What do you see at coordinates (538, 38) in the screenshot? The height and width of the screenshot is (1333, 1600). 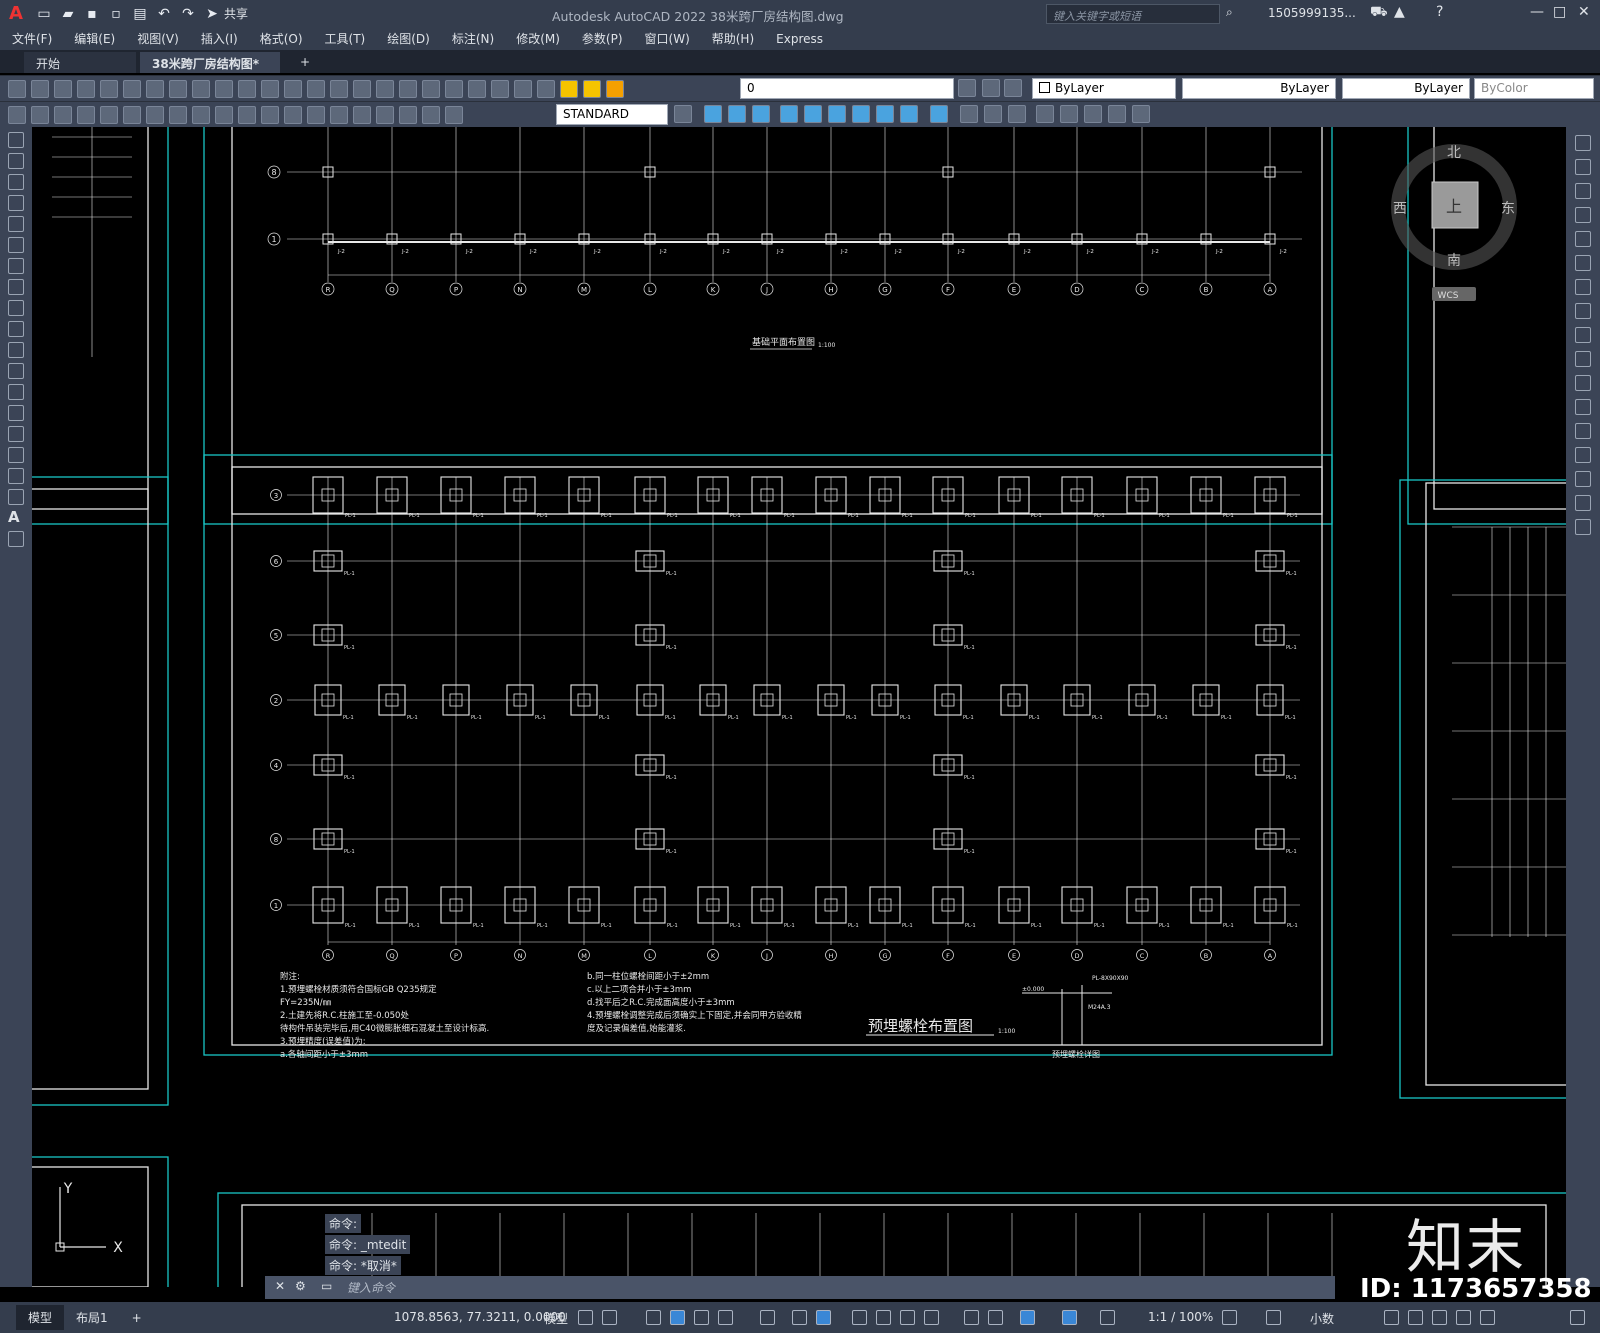 I see `menu-modify: 修改(M)` at bounding box center [538, 38].